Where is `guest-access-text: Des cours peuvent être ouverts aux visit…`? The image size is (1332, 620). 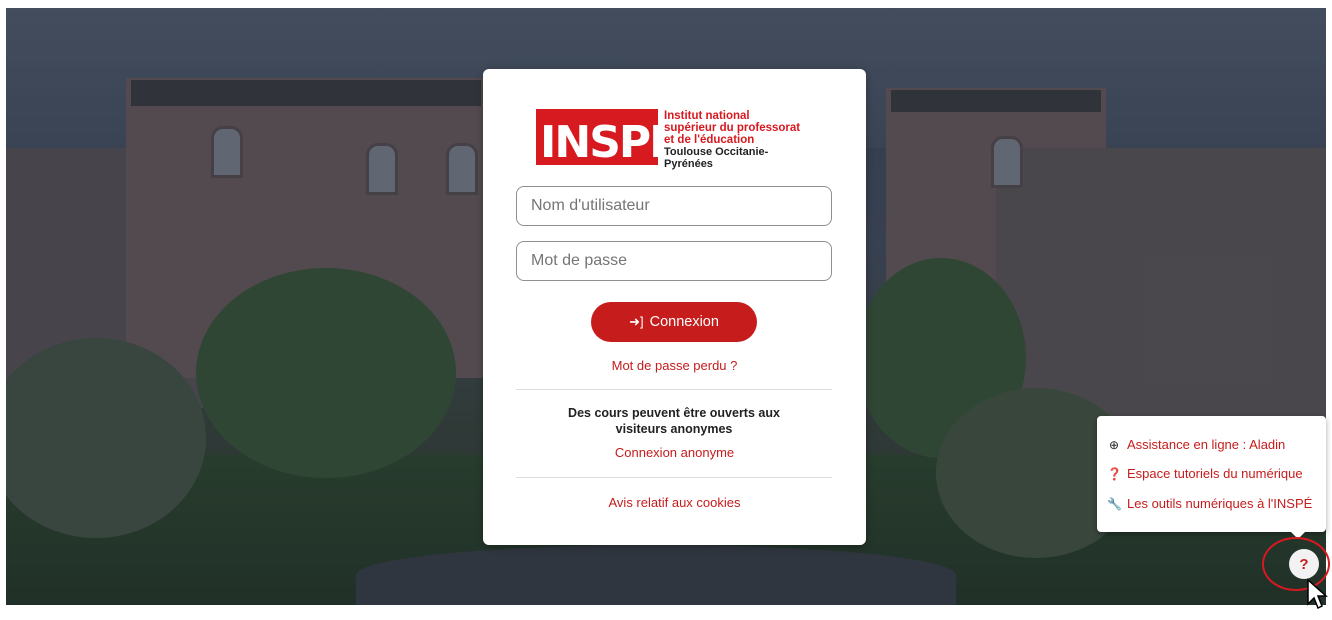
guest-access-text: Des cours peuvent être ouverts aux visit… is located at coordinates (674, 421).